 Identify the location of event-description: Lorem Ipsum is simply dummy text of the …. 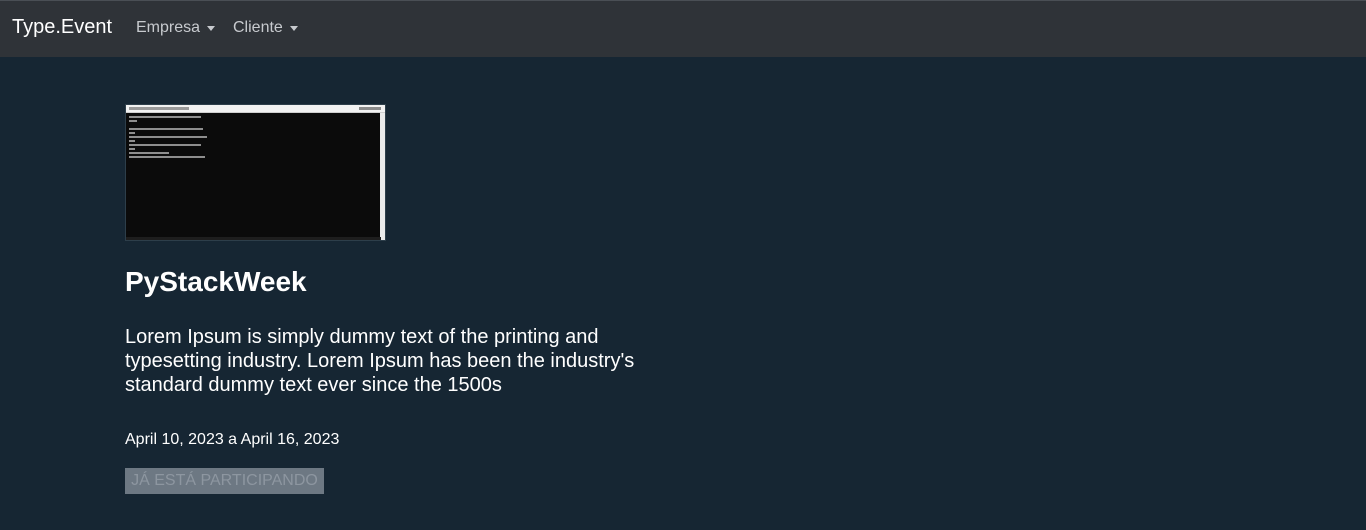
(380, 361).